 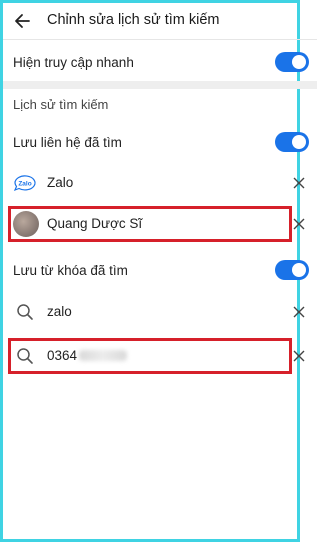 I want to click on quick-access-toggle, so click(x=292, y=62).